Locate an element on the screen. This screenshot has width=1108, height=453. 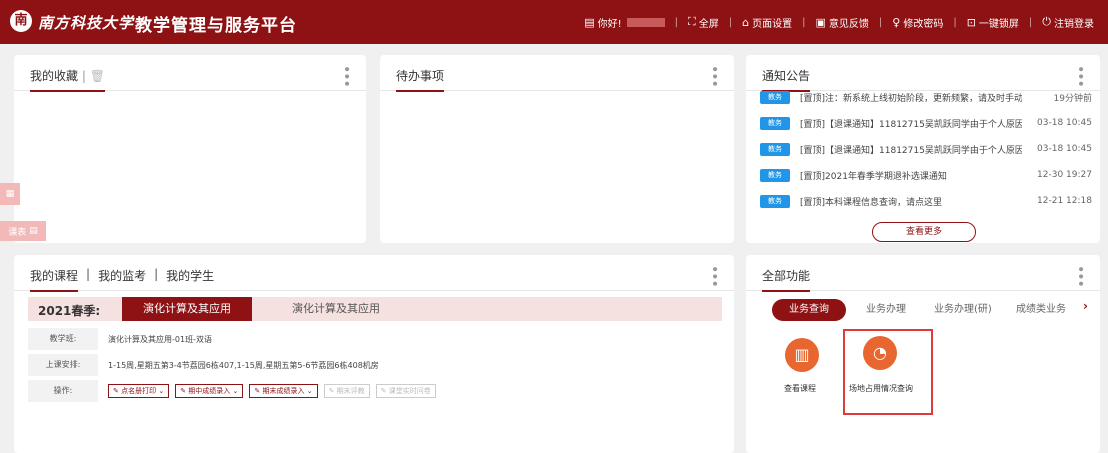
favorites-card: 我的收藏 | 🗑 ••• is located at coordinates (190, 149).